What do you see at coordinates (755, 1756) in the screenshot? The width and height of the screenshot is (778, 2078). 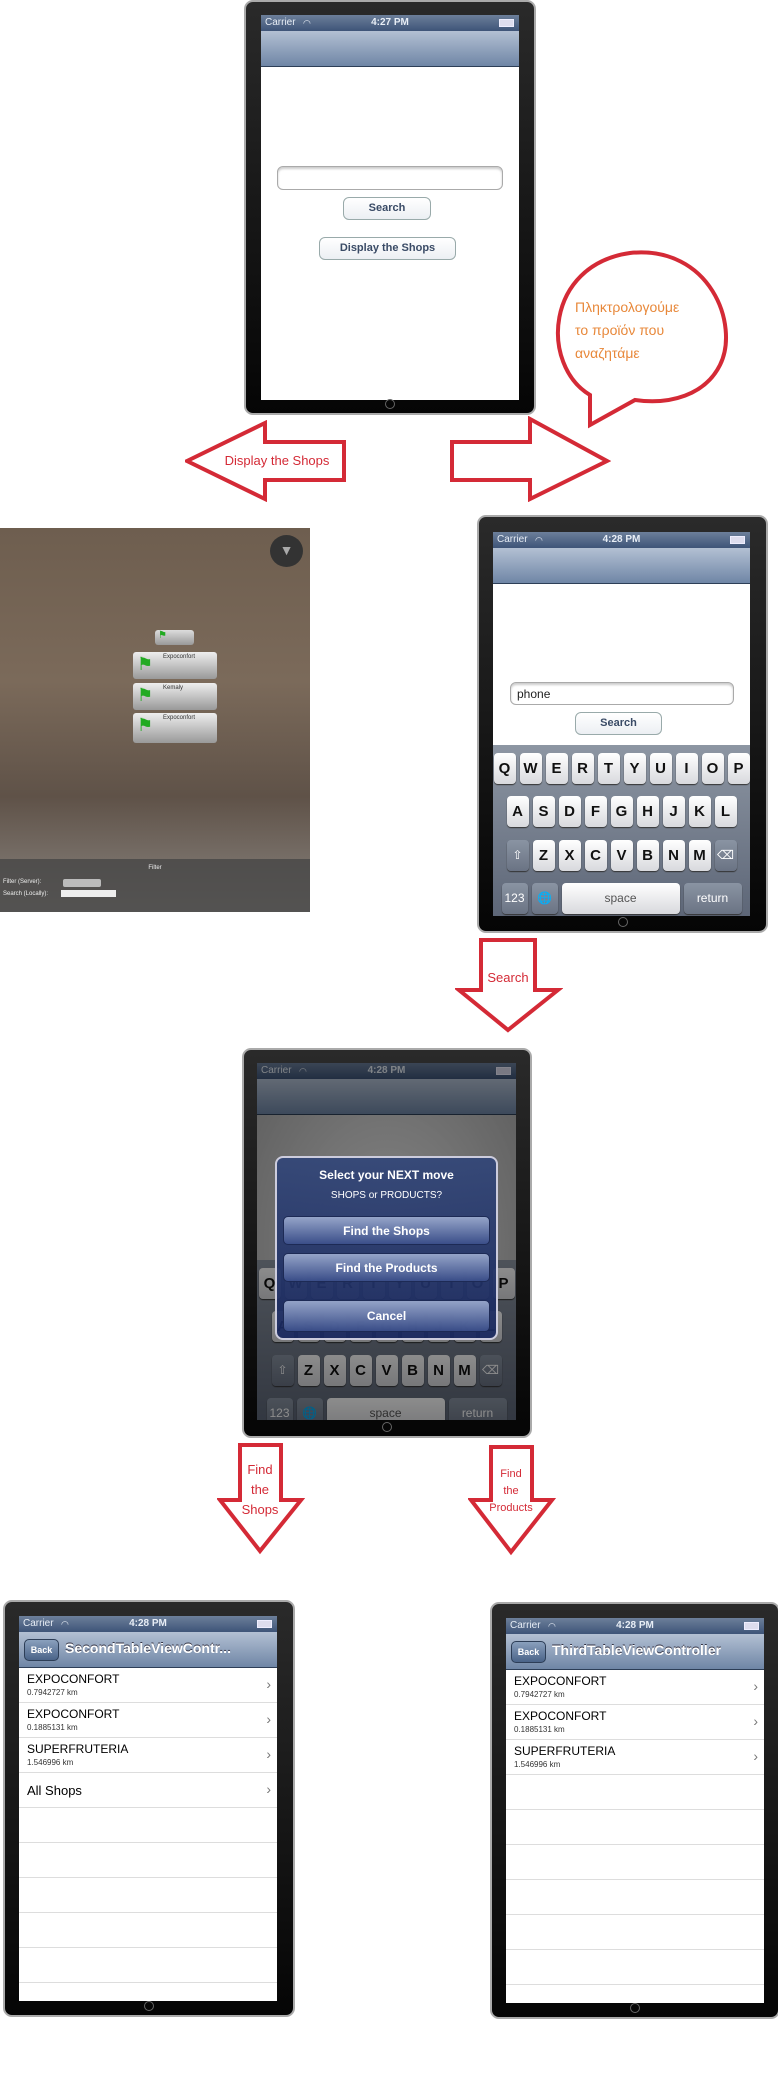 I see `chevron-right-icon: ›` at bounding box center [755, 1756].